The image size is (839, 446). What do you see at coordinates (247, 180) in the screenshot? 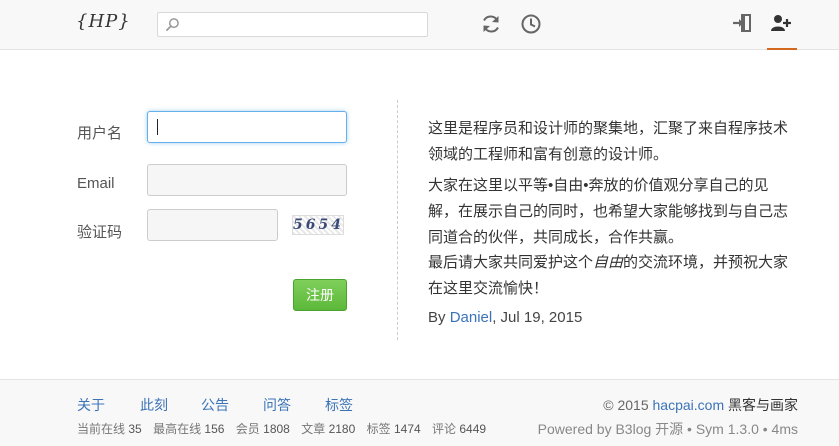
I see `email-input` at bounding box center [247, 180].